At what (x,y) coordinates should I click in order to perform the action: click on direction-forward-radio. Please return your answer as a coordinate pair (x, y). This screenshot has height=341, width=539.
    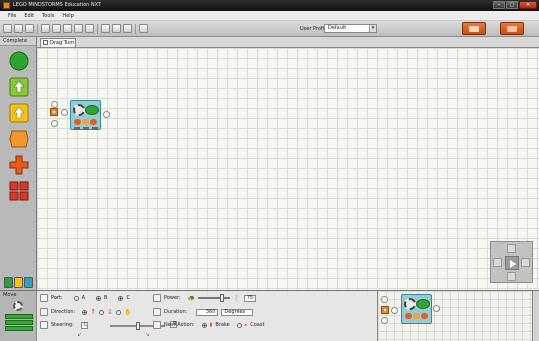
    Looking at the image, I should click on (85, 312).